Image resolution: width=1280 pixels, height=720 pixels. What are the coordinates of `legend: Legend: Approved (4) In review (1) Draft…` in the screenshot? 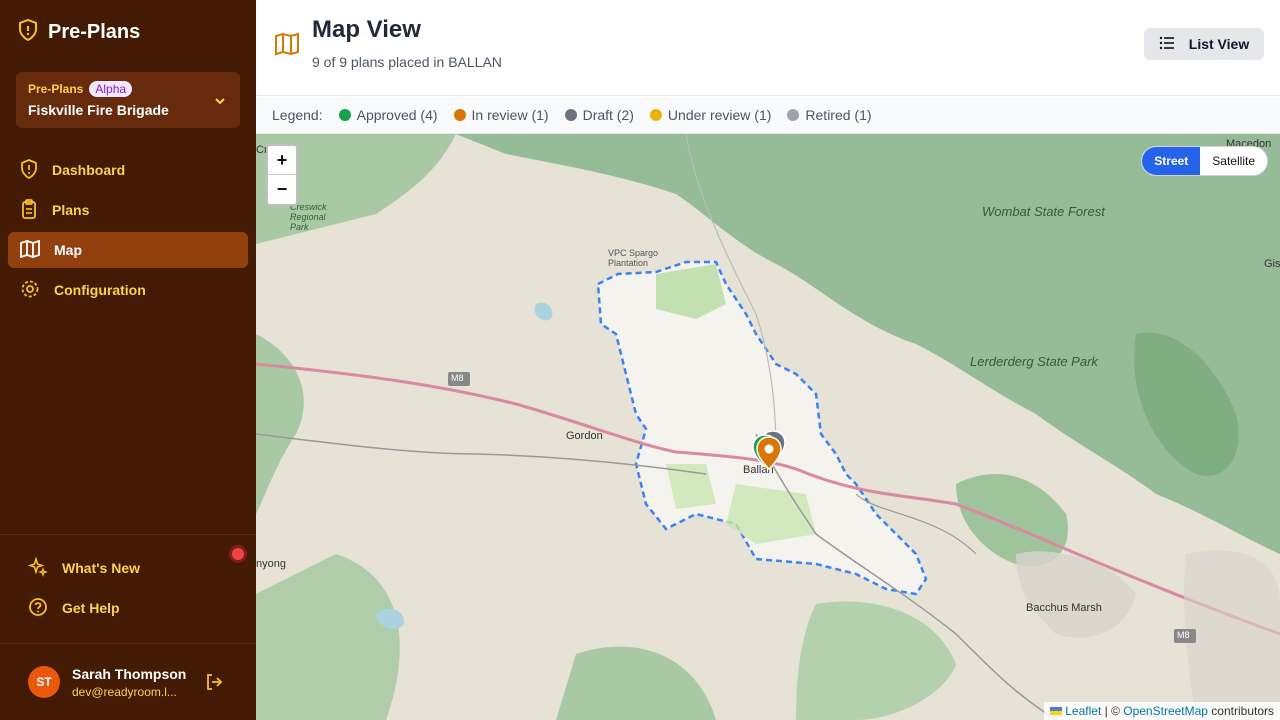 It's located at (768, 115).